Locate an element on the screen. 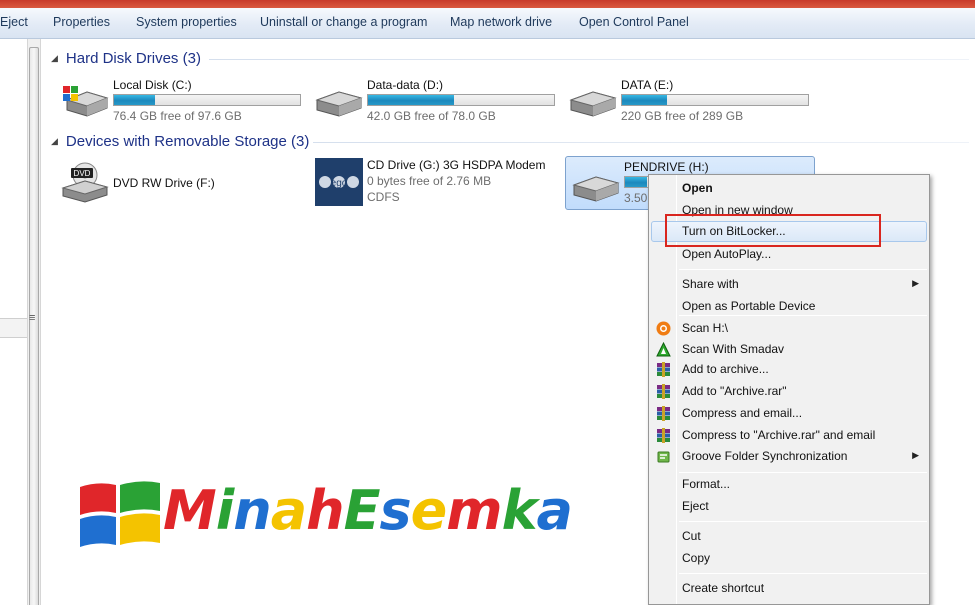  minahesemka-logo: MinahEsemka is located at coordinates (325, 519).